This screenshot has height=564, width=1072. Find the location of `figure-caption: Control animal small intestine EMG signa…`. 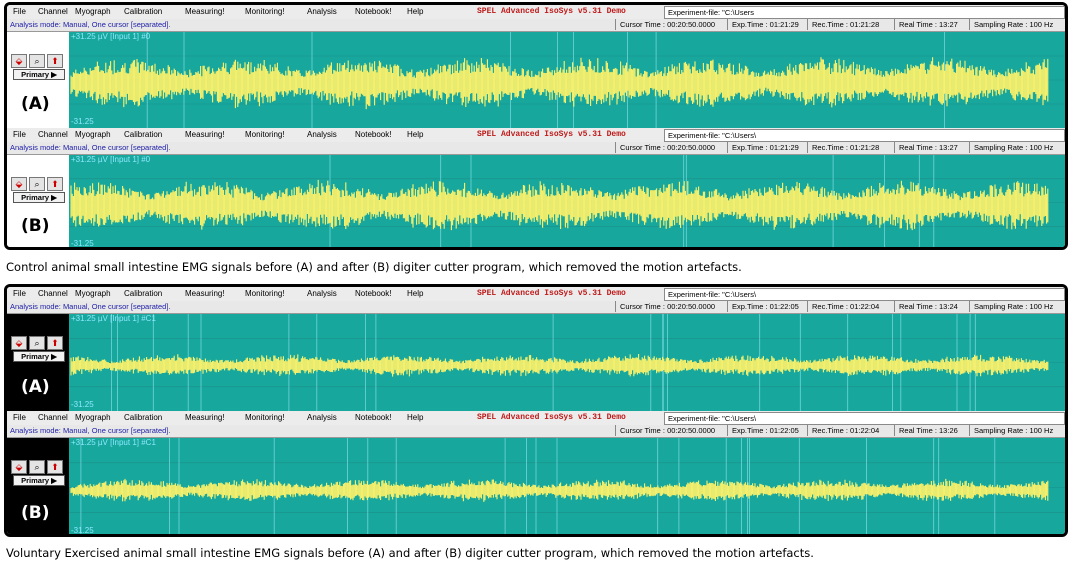

figure-caption: Control animal small intestine EMG signa… is located at coordinates (374, 267).